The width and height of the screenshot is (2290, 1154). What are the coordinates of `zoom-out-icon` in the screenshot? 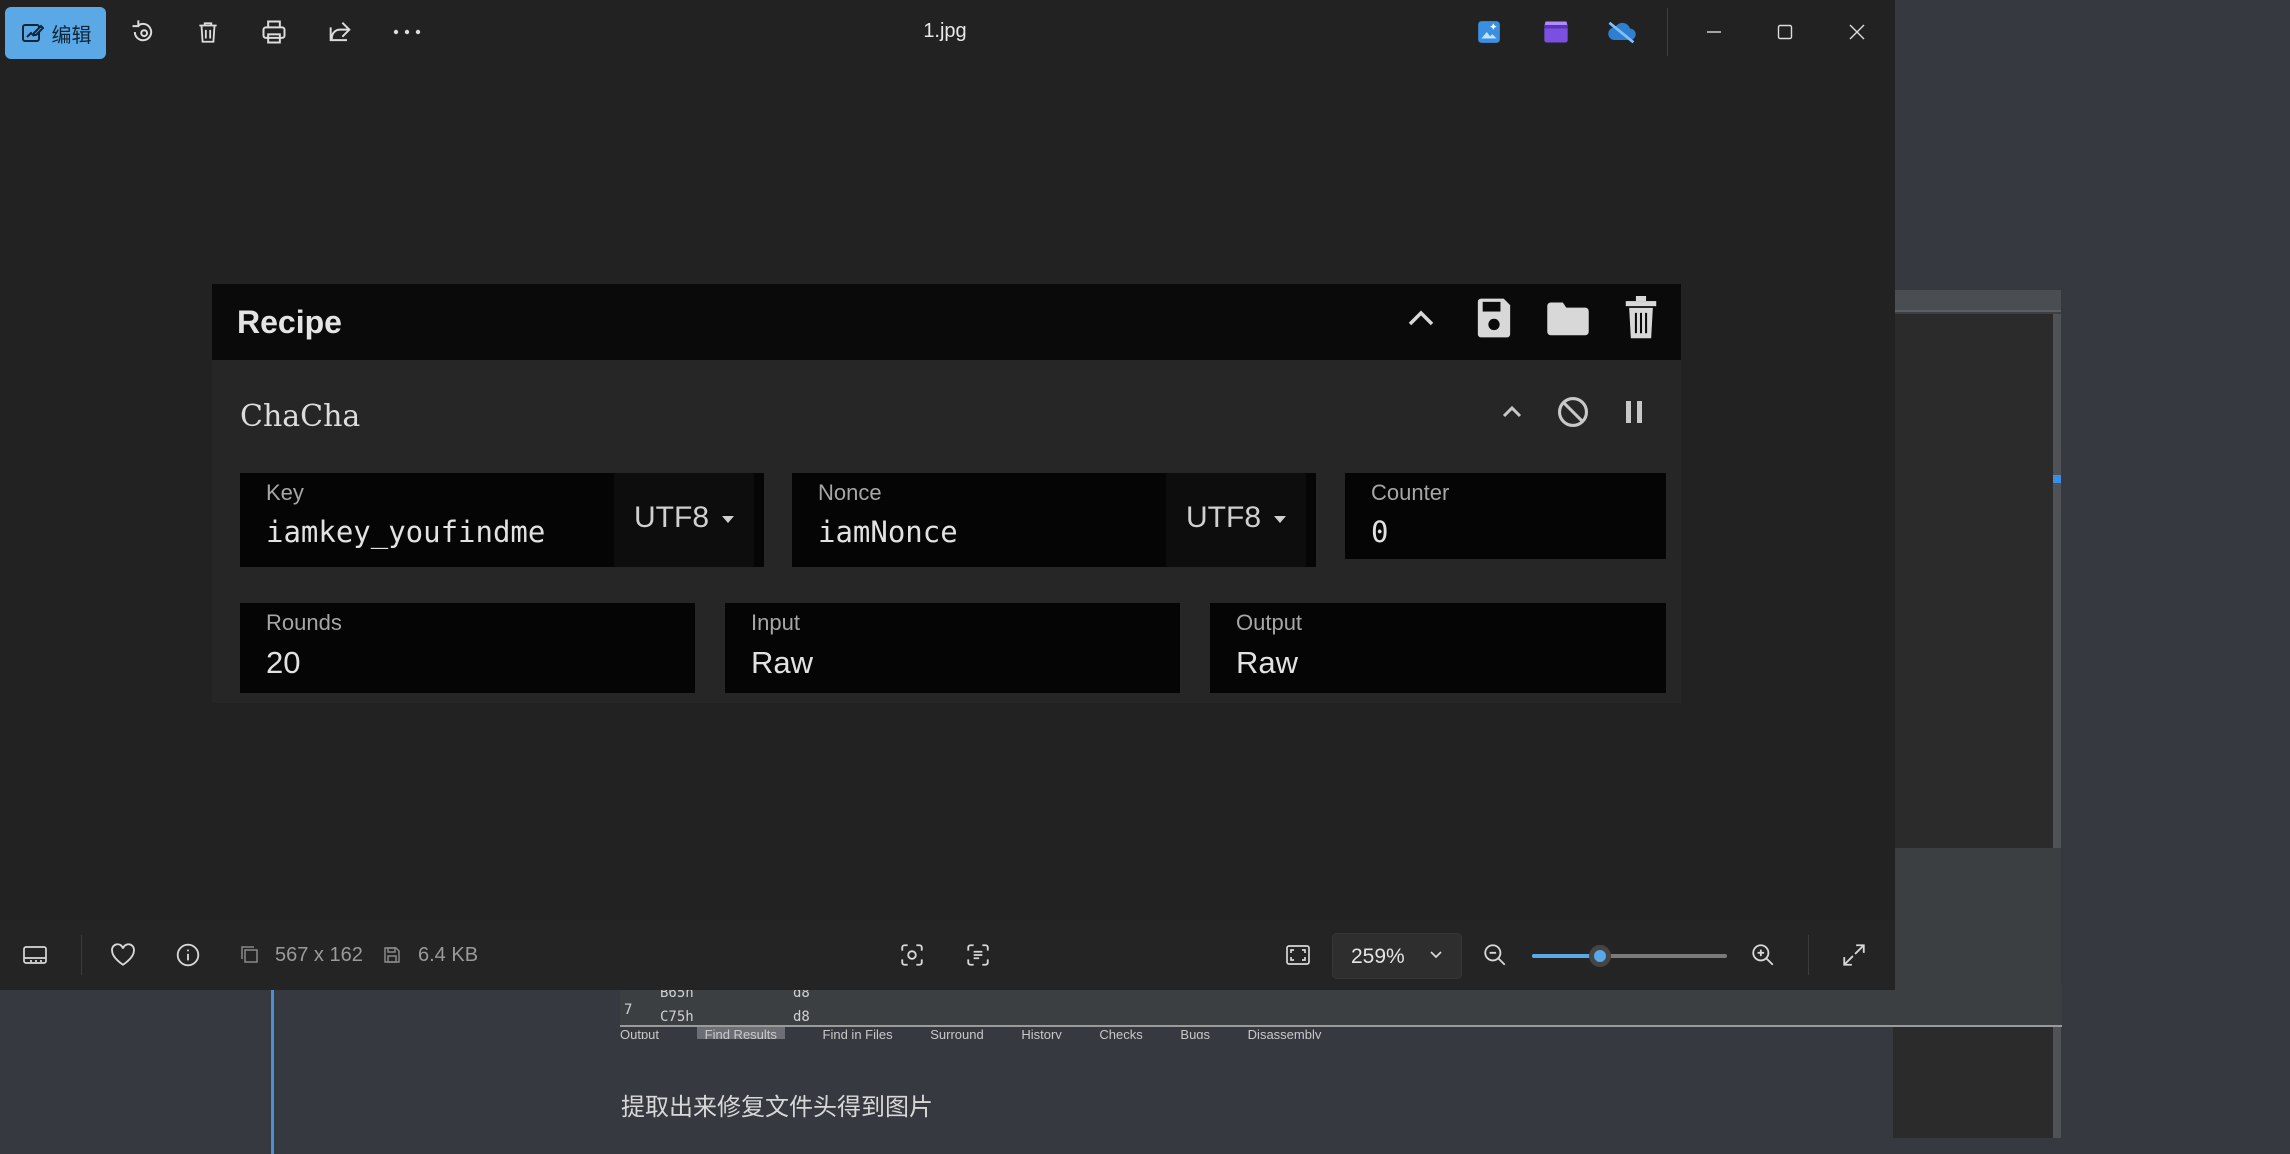 It's located at (1495, 955).